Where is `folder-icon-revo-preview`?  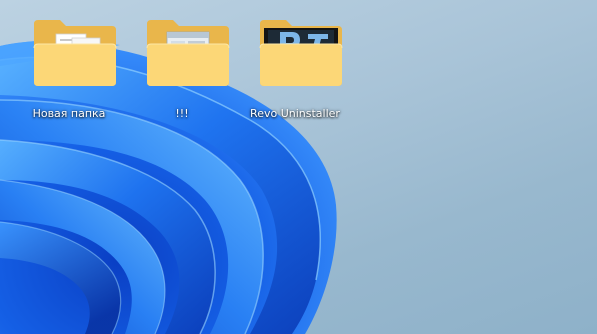
folder-icon-revo-preview is located at coordinates (301, 53).